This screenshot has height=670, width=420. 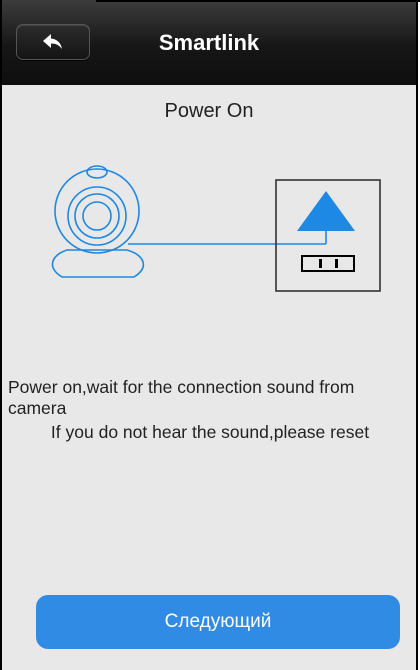 I want to click on header-bar: Smartlink, so click(x=209, y=42).